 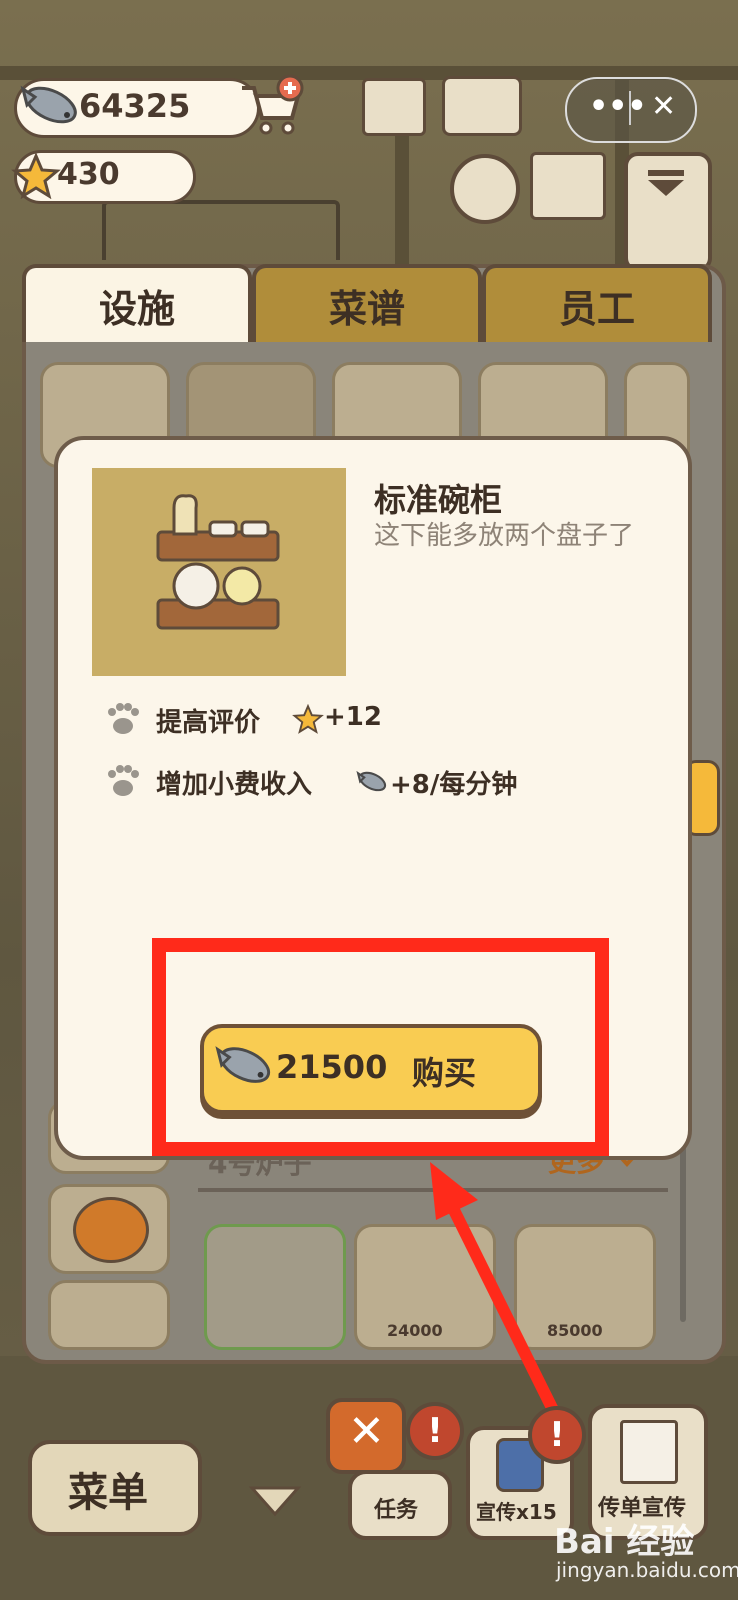 What do you see at coordinates (668, 212) in the screenshot?
I see `ranking-button` at bounding box center [668, 212].